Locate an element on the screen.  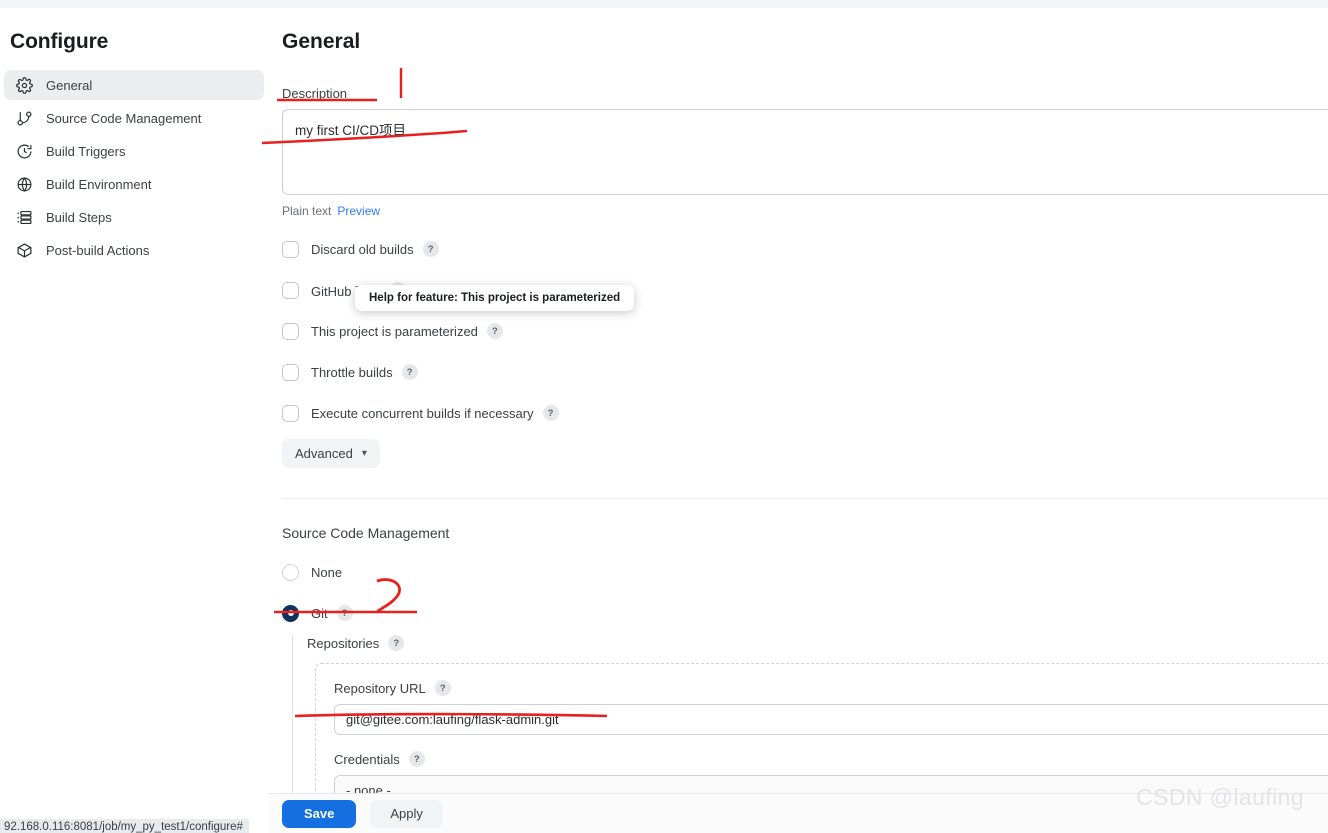
git-branch-icon is located at coordinates (24, 118).